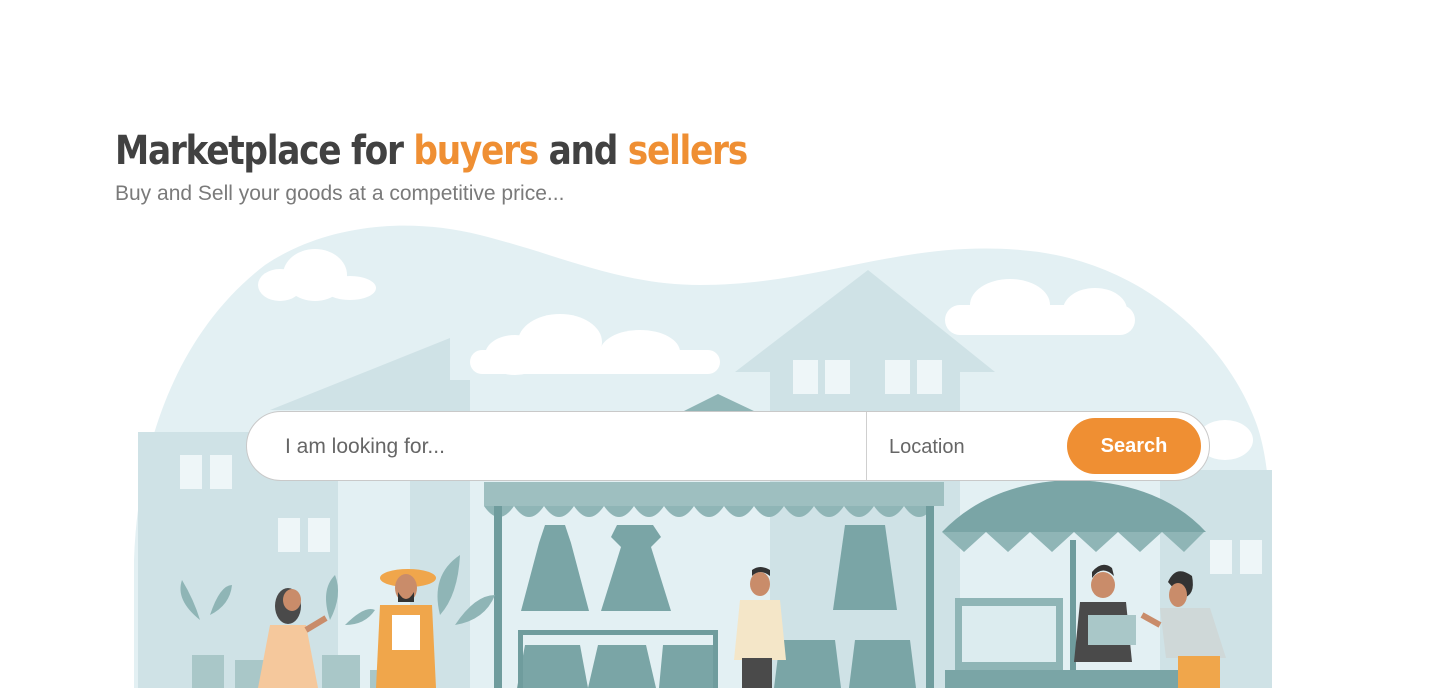 Image resolution: width=1440 pixels, height=688 pixels. I want to click on search-button: Search, so click(1134, 446).